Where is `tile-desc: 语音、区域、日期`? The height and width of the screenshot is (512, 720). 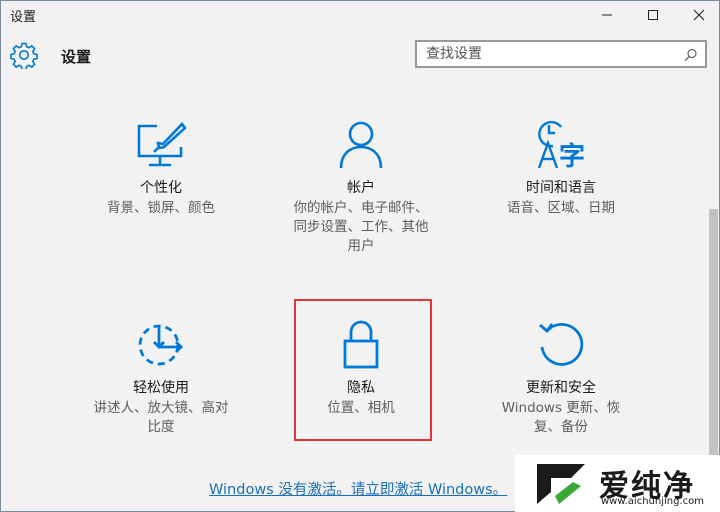 tile-desc: 语音、区域、日期 is located at coordinates (561, 208).